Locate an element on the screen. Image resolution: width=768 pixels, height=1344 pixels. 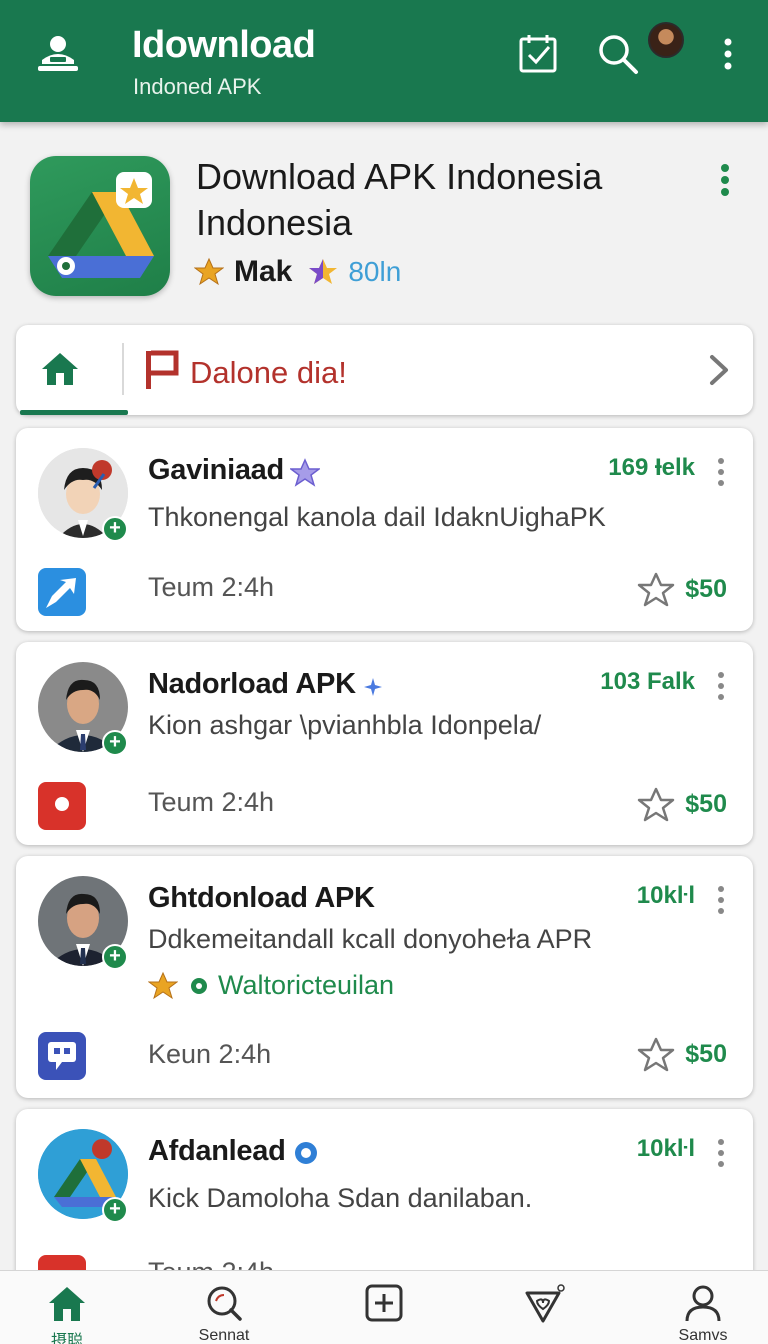
nav-profile-label: Samvs is located at coordinates (703, 1335).